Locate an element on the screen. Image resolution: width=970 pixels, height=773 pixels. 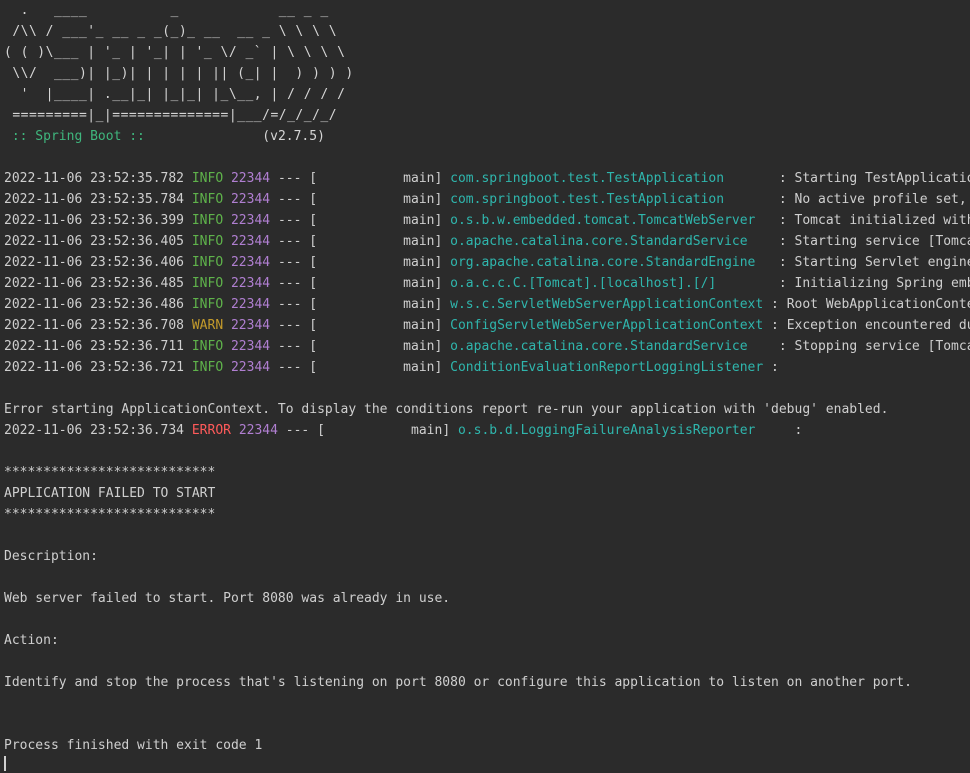
failure-stars-bottom: *************************** is located at coordinates (110, 514).